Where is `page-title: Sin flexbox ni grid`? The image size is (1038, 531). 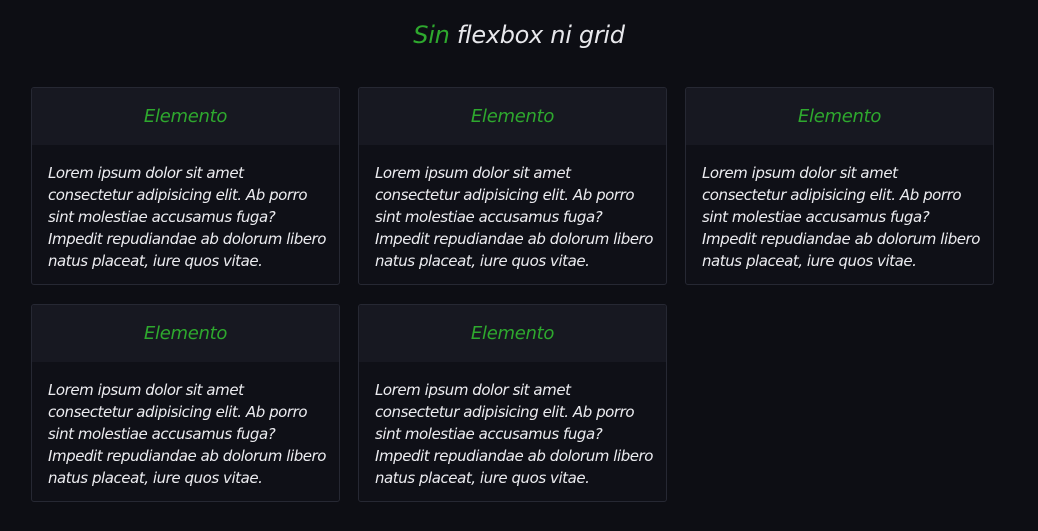
page-title: Sin flexbox ni grid is located at coordinates (519, 35).